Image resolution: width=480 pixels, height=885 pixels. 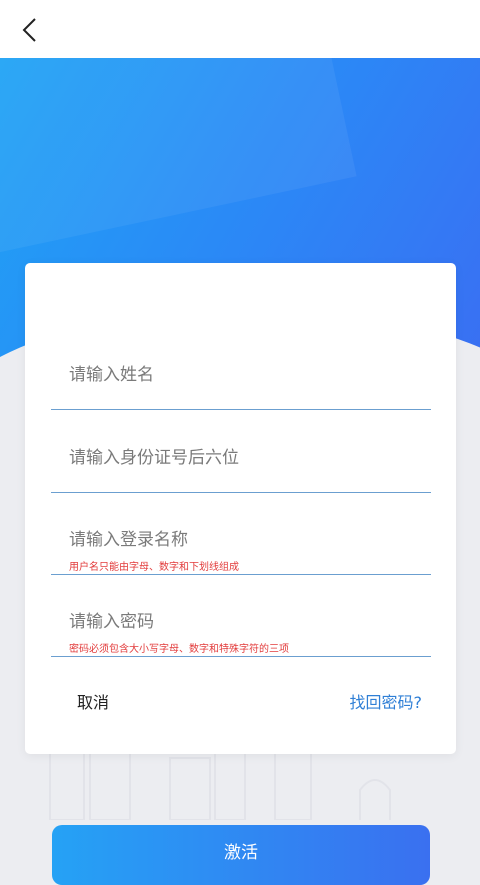 What do you see at coordinates (93, 701) in the screenshot?
I see `cancel-button: 取消` at bounding box center [93, 701].